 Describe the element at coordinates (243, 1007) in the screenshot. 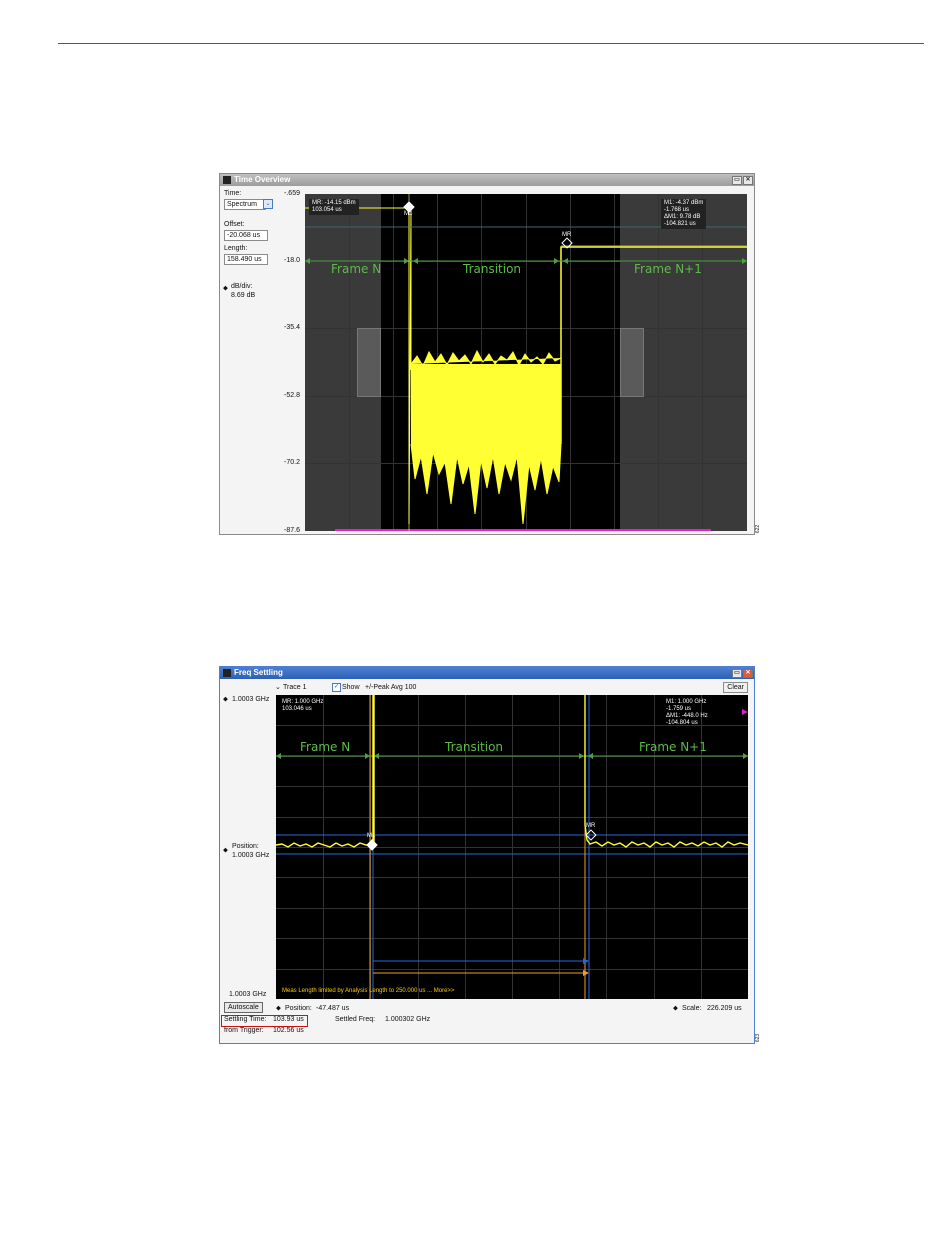

I see `autoscale-button: Autoscale` at that location.